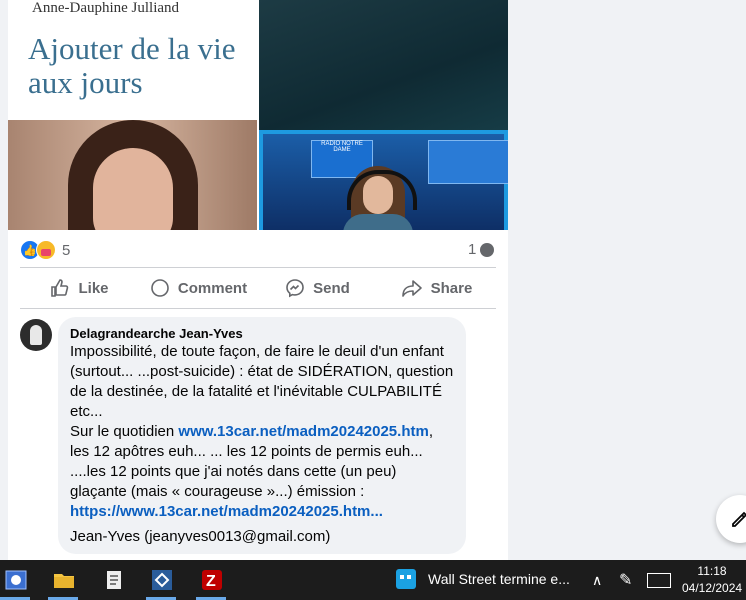 This screenshot has width=746, height=600. I want to click on comment-author: Delagrandearche Jean-Yves, so click(156, 333).